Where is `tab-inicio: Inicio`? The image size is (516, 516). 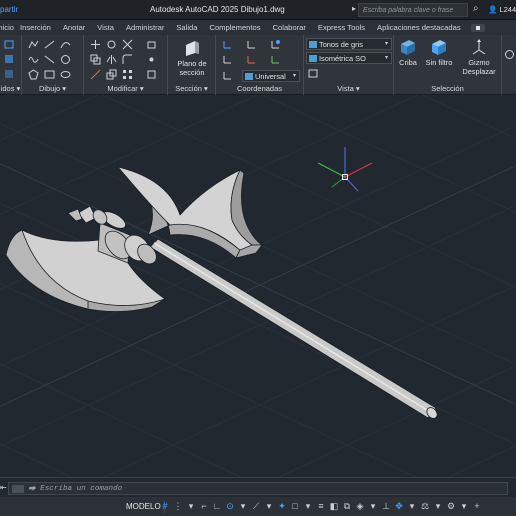
tab-inicio: Inicio is located at coordinates (7, 27).